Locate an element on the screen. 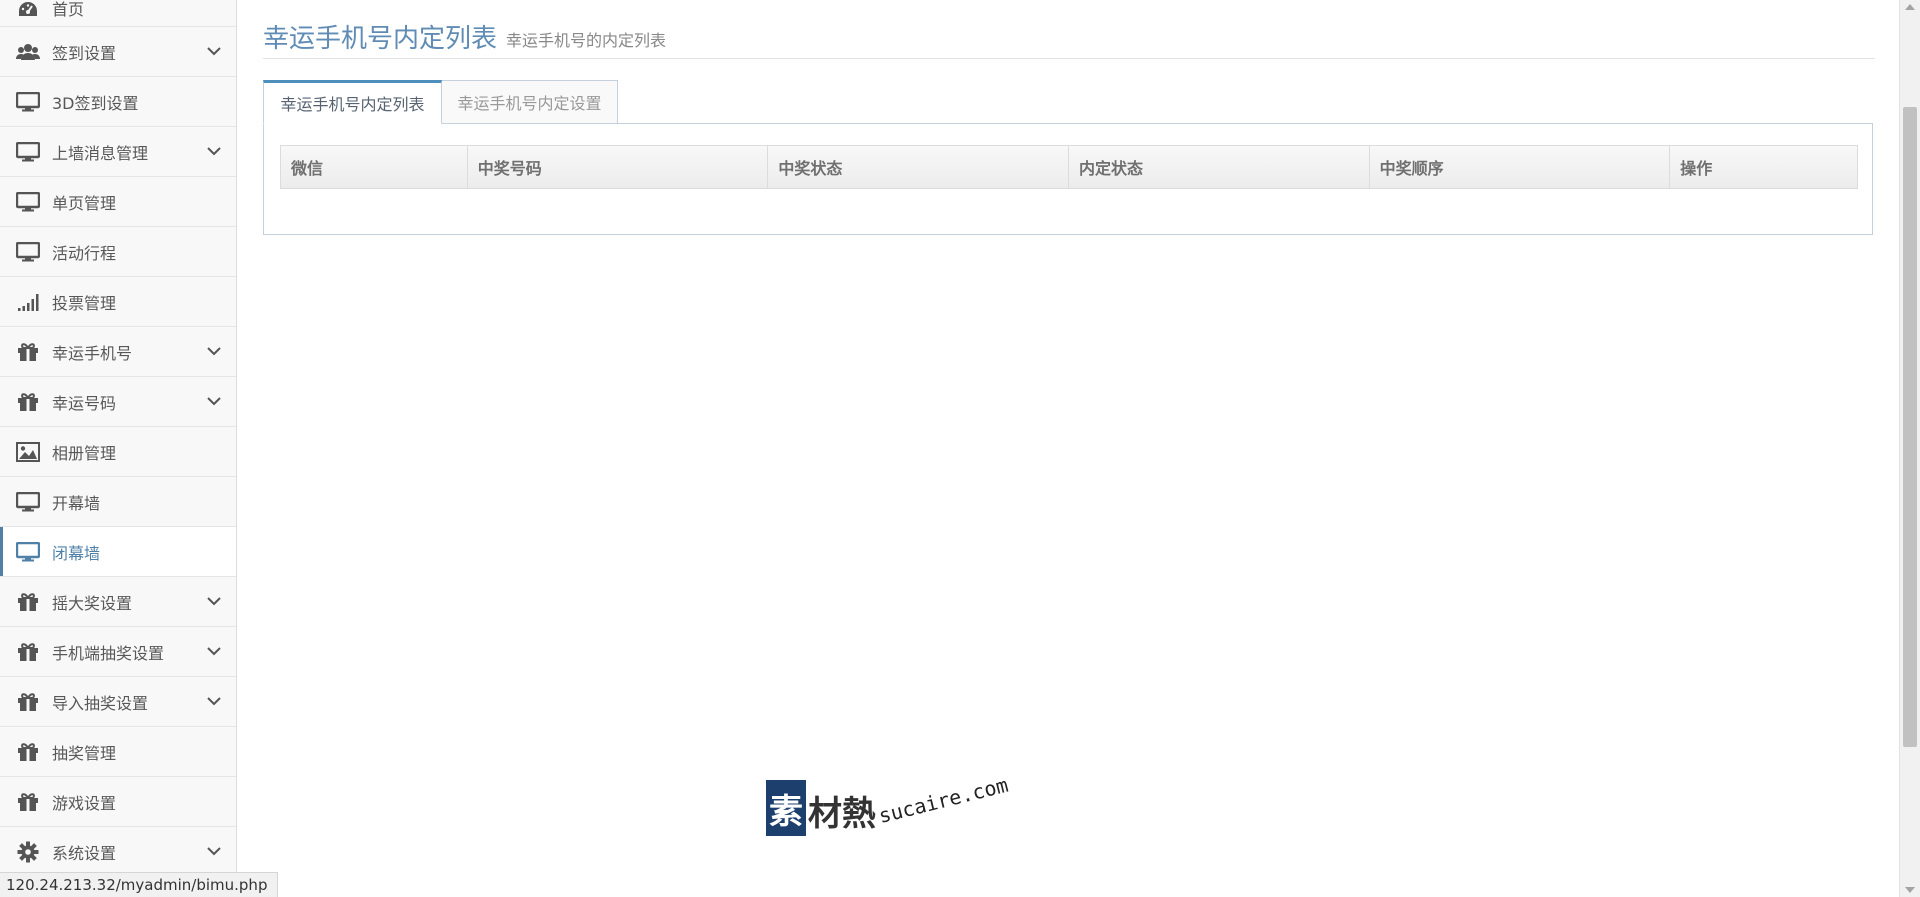 This screenshot has height=897, width=1920. sidebar-item-7: 幸运手机号 is located at coordinates (118, 352).